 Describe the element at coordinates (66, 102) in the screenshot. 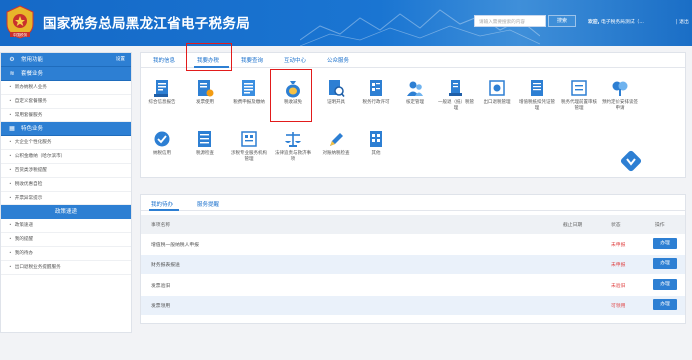

I see `sidebar-item: 自定义套餐服务` at that location.